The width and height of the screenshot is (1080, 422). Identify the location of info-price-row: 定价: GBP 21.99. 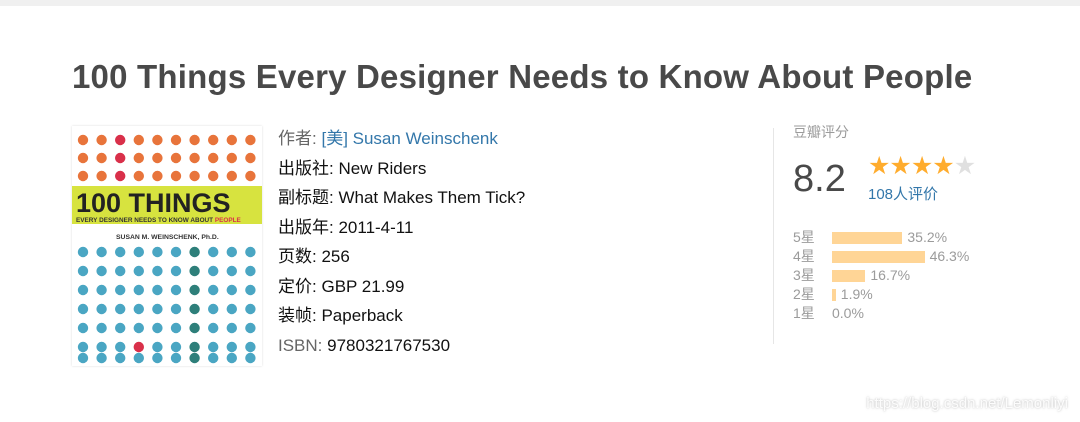
(401, 287).